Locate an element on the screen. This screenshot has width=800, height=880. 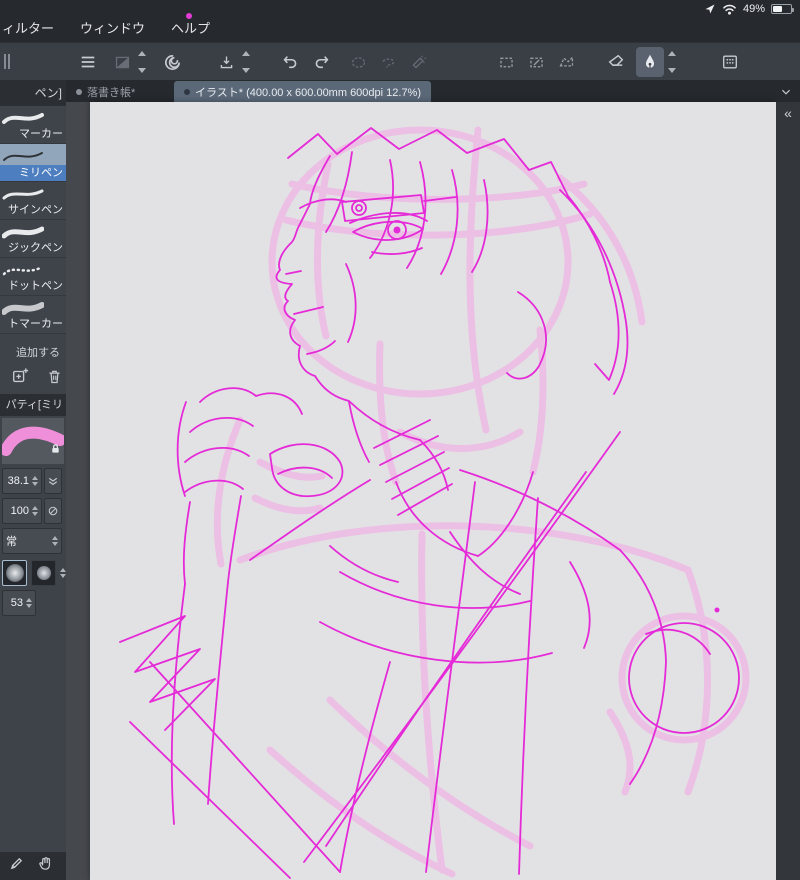
opacity-stepper is located at coordinates (35, 511).